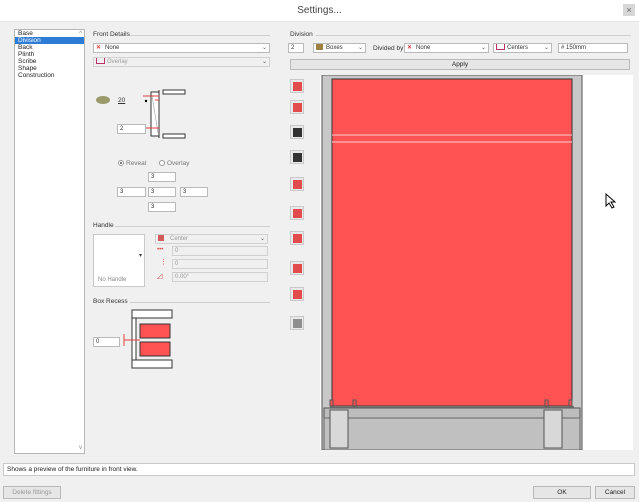  I want to click on move-down-icon, so click(297, 294).